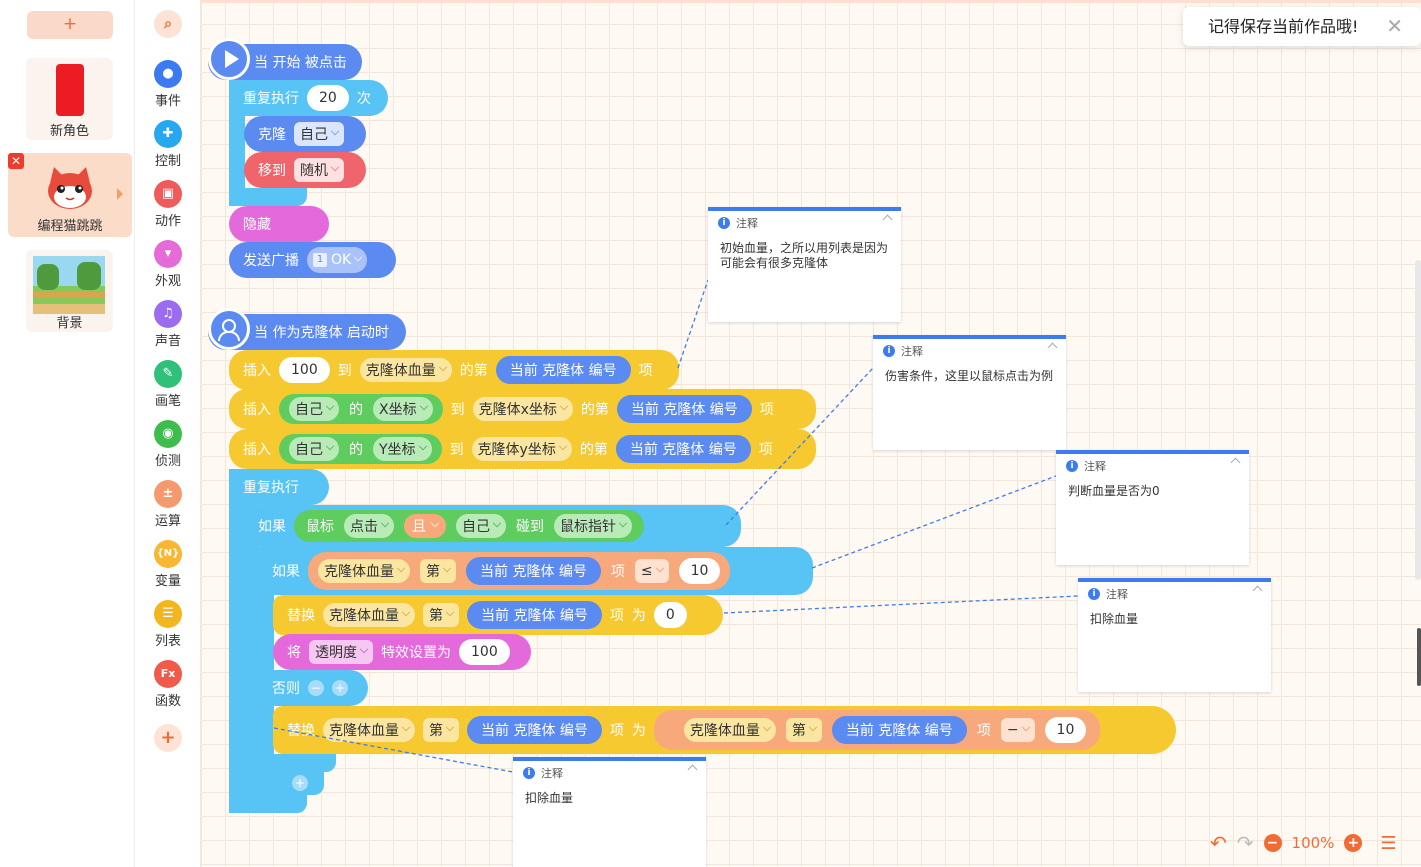 The image size is (1421, 867). I want to click on insert-list-block: 插入 100 到 克隆体血量 的第 当前 克隆体 编号 项, so click(454, 370).